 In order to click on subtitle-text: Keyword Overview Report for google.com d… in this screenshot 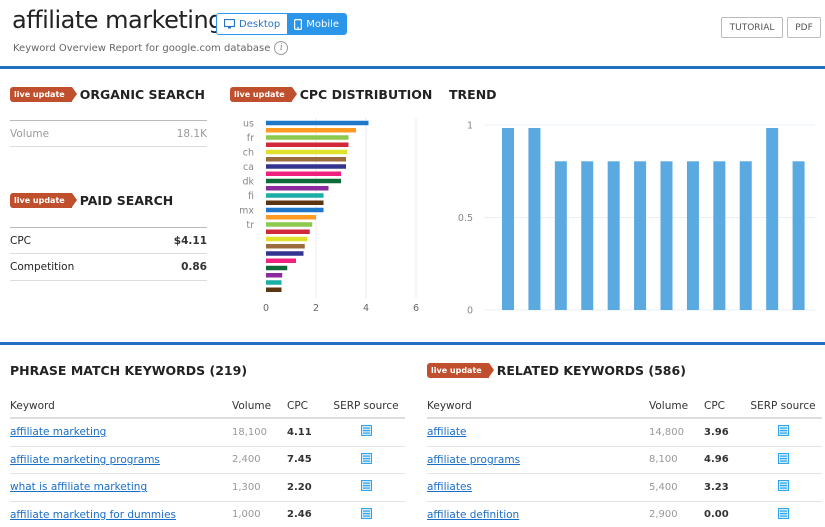, I will do `click(142, 48)`.